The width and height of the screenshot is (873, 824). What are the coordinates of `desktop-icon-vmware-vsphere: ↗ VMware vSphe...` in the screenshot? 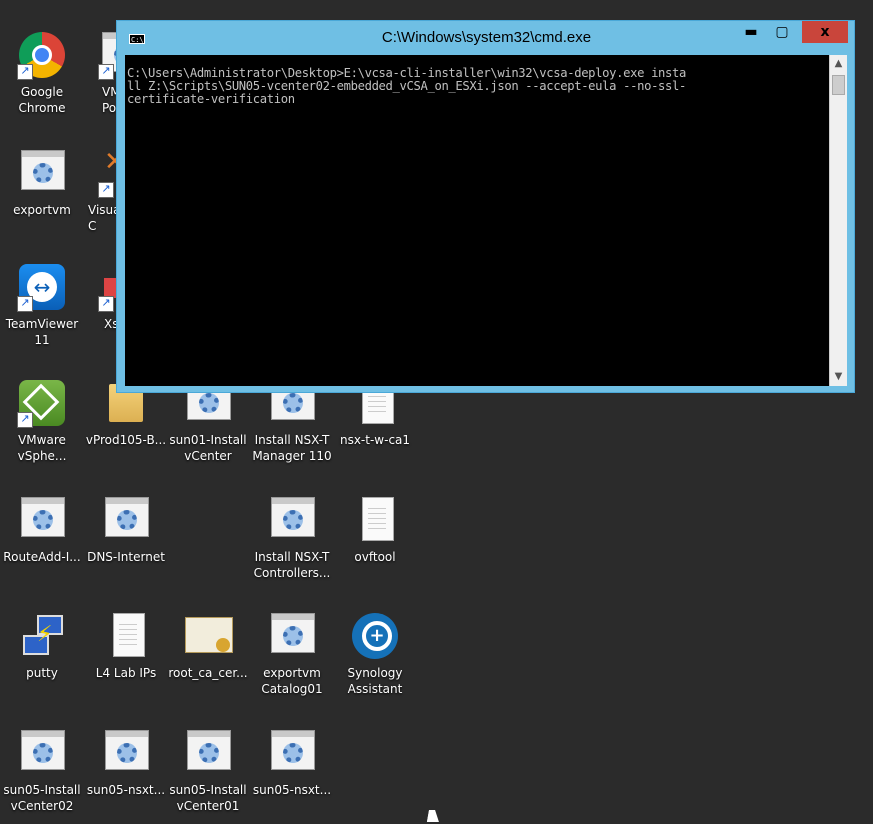 It's located at (42, 421).